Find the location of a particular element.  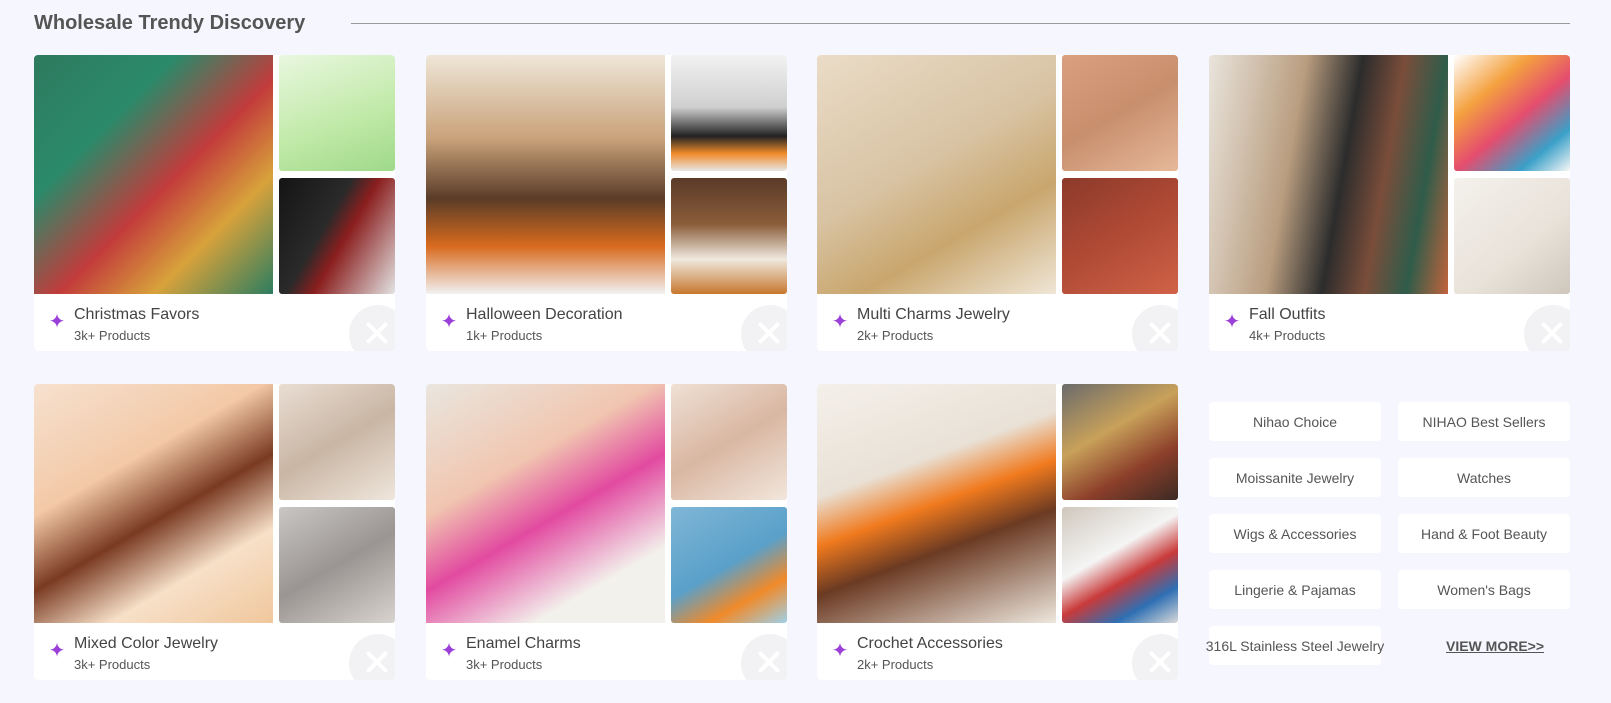

category-card-christmas-favors: ✦ Christmas Favors 3k+ Products is located at coordinates (214, 203).